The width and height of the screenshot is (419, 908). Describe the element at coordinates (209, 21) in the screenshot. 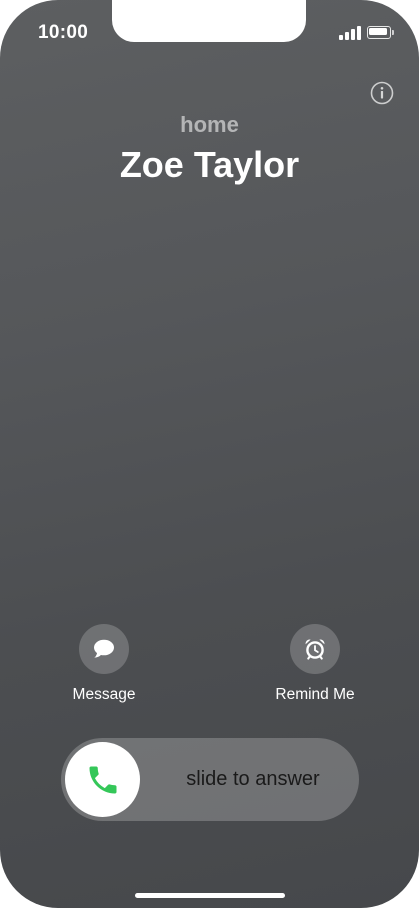

I see `device-notch` at that location.